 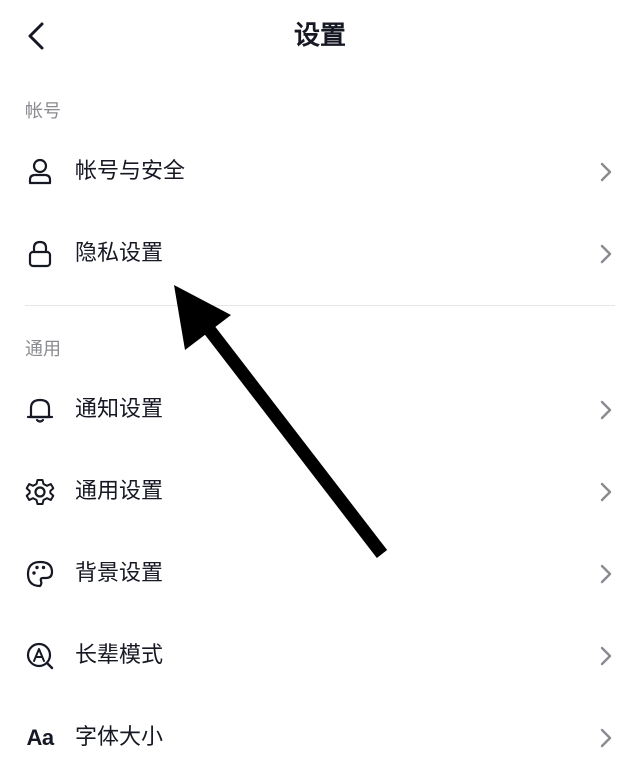 What do you see at coordinates (40, 410) in the screenshot?
I see `bell-icon` at bounding box center [40, 410].